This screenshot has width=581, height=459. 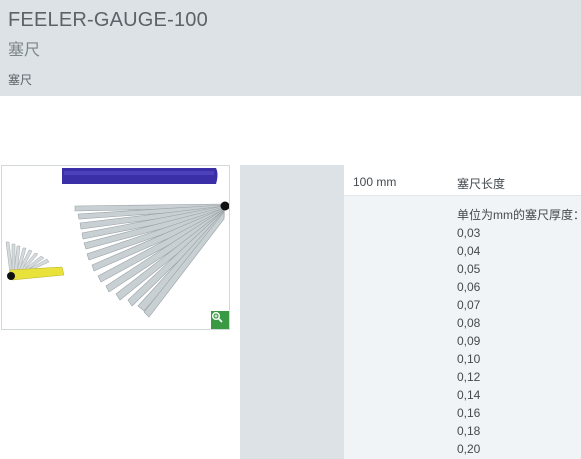 I want to click on thickness-item: 0,06, so click(x=469, y=287).